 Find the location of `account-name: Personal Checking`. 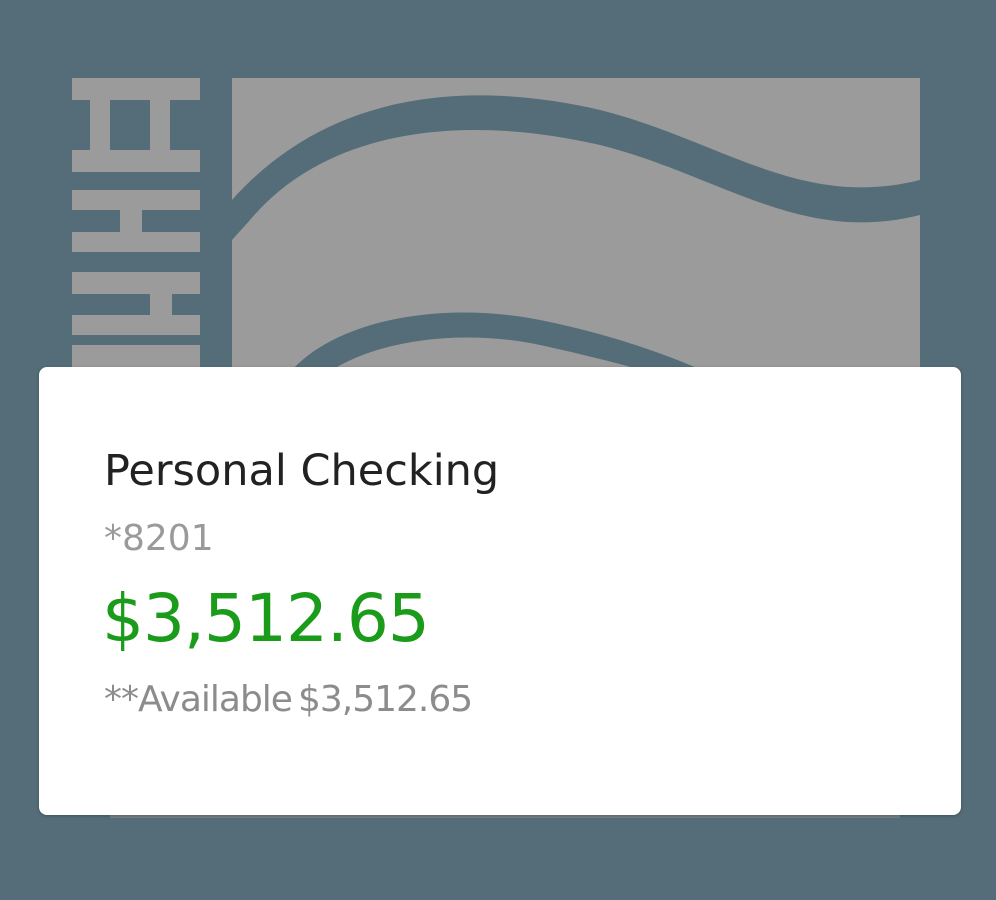

account-name: Personal Checking is located at coordinates (302, 471).